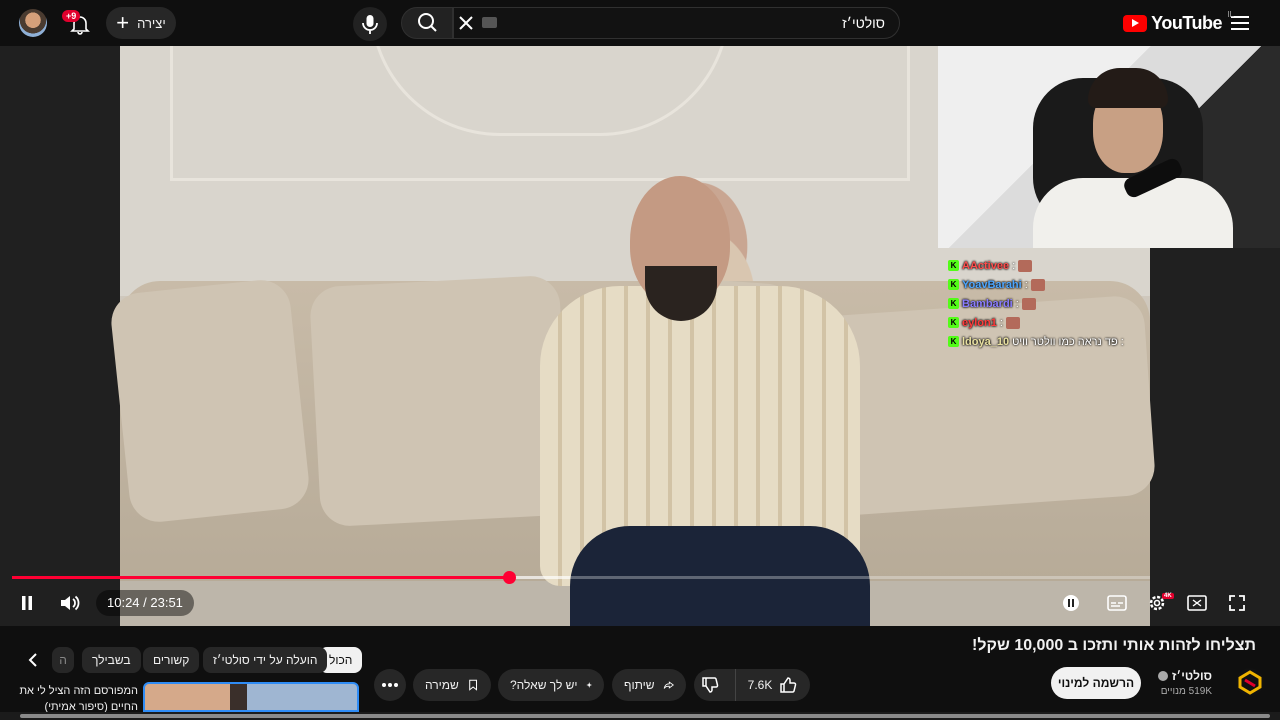  I want to click on channel-name: סולטי׳ז, so click(1185, 676).